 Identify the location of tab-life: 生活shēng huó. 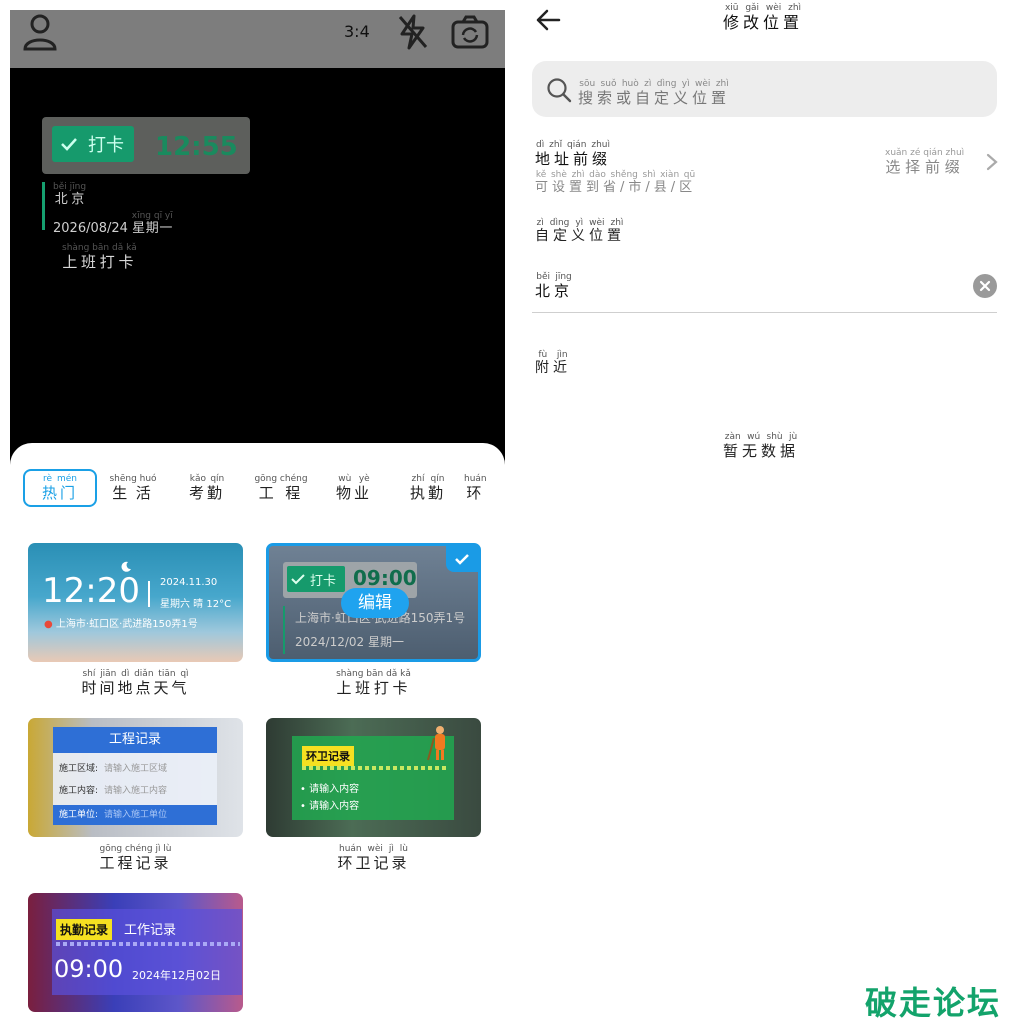
(133, 488).